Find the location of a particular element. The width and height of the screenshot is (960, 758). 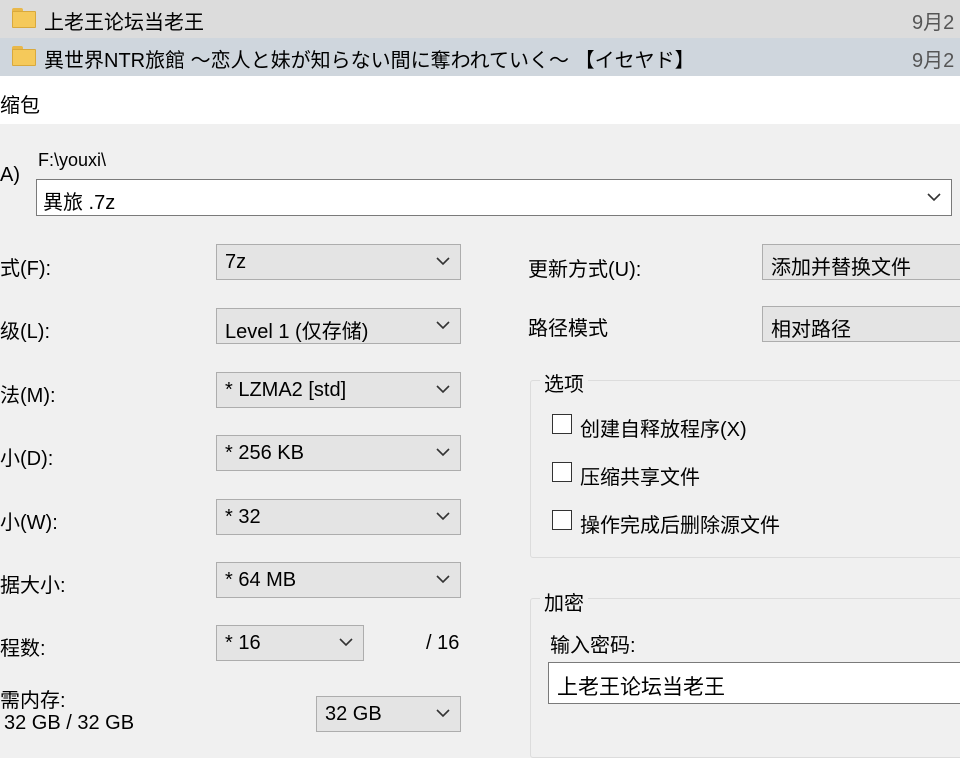

threads-max: / 16 is located at coordinates (443, 643).